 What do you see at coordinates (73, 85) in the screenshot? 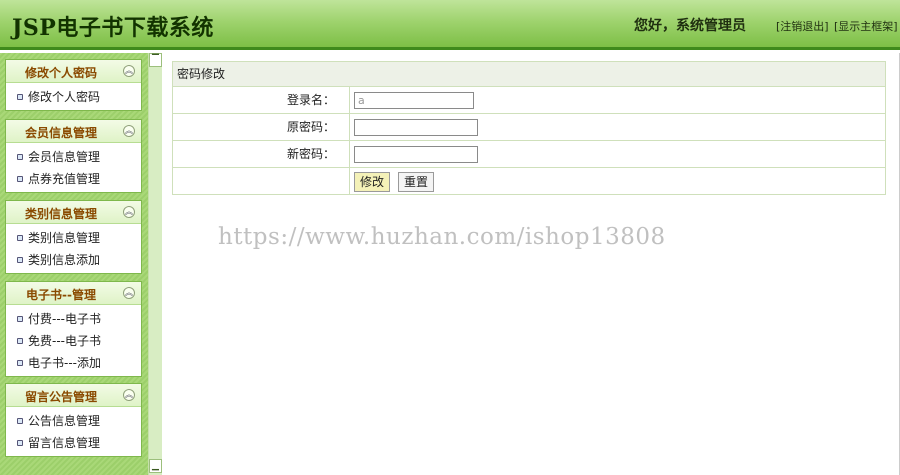
I see `menu-group-password: 修改个人密码 ︽ 修改个人密码` at bounding box center [73, 85].